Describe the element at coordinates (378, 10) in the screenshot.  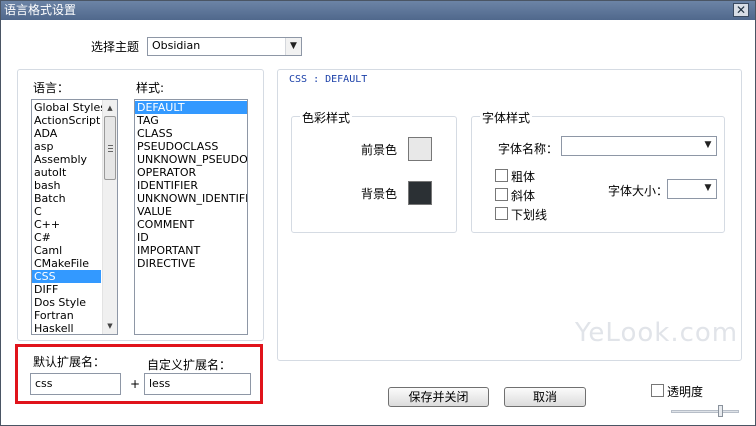
I see `title-bar: 语言格式设置 ✕` at that location.